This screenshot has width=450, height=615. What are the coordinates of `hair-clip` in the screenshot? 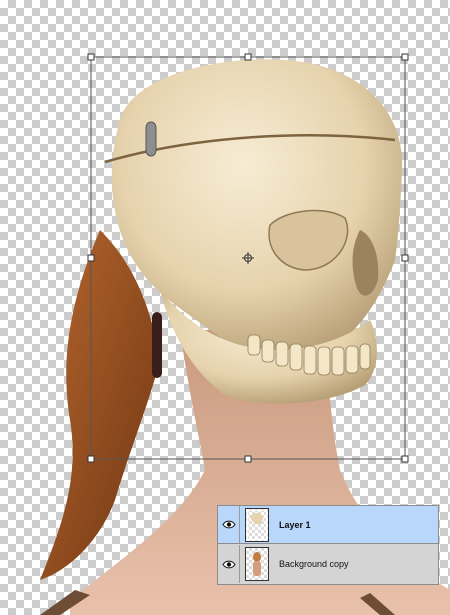 It's located at (157, 345).